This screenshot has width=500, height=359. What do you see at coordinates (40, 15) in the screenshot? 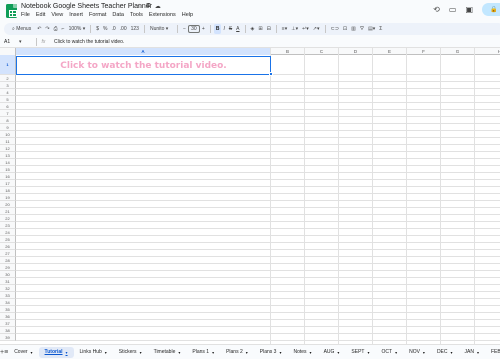
I see `menu-edit: Edit` at bounding box center [40, 15].